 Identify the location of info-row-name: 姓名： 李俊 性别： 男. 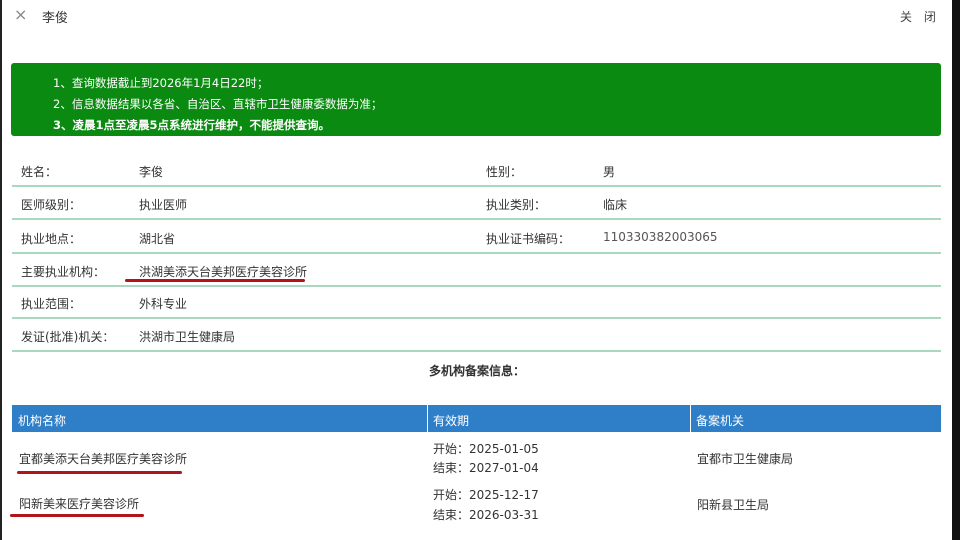
(476, 170).